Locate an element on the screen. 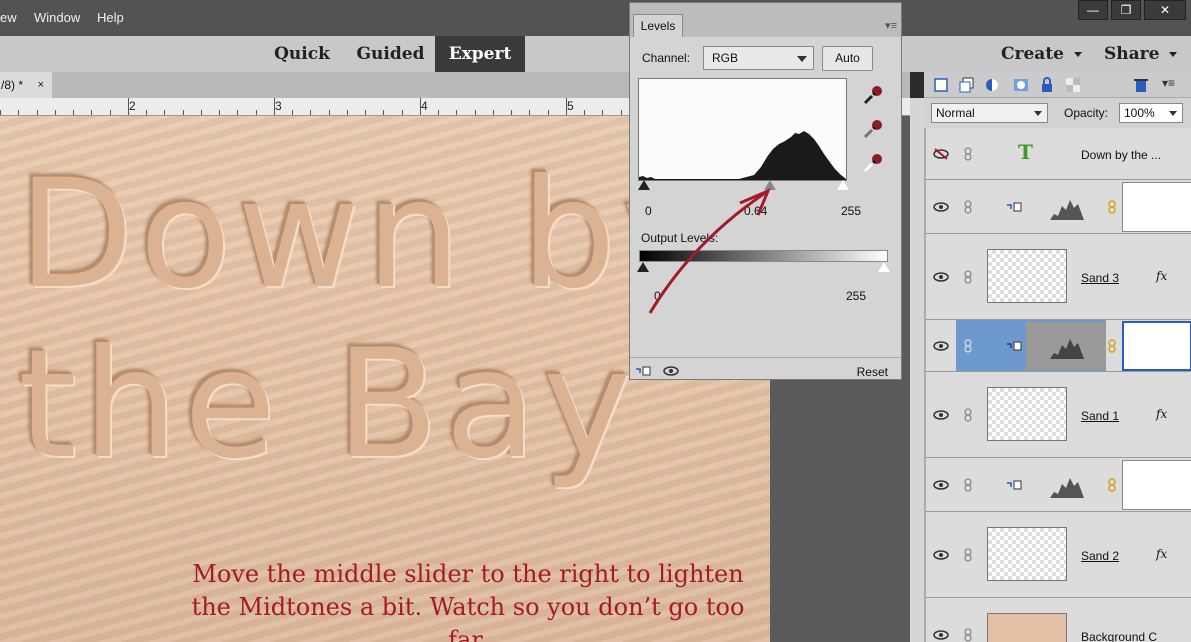 The height and width of the screenshot is (642, 1191). text-layer-icon: T is located at coordinates (1025, 152).